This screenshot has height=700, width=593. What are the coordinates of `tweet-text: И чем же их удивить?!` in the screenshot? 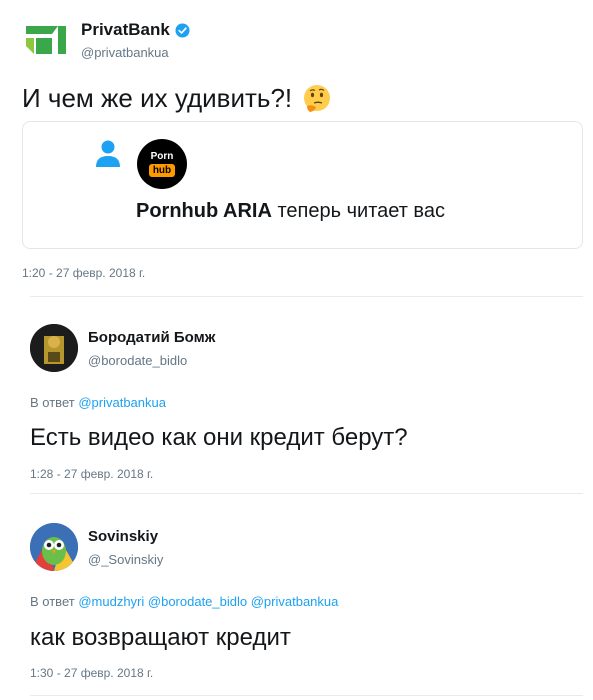 It's located at (157, 98).